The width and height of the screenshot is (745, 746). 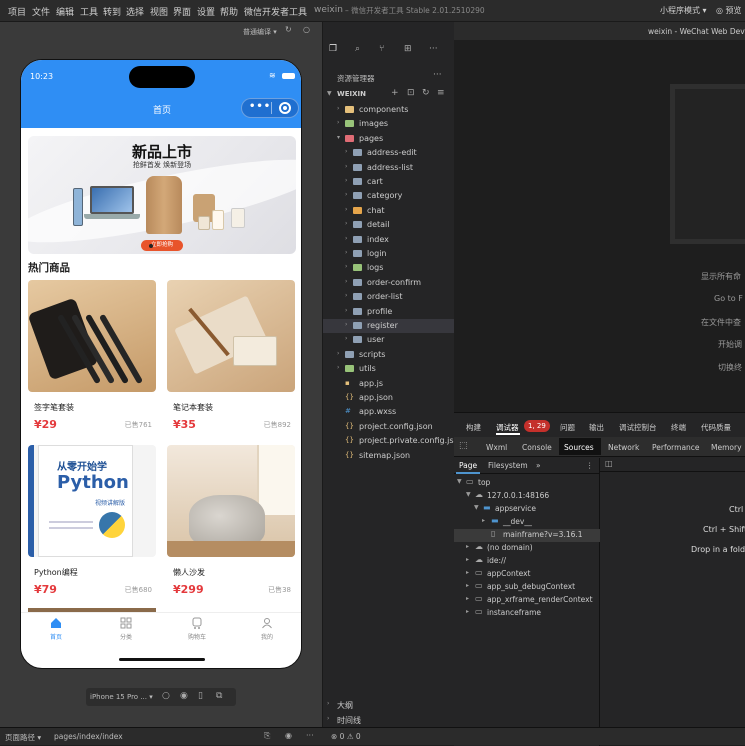 I want to click on source-tree-item: ▸ ☁ ide://, so click(x=527, y=561).